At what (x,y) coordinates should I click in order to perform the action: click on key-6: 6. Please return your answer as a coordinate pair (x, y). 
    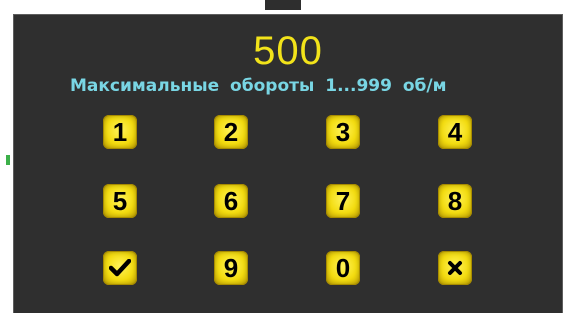
    Looking at the image, I should click on (231, 201).